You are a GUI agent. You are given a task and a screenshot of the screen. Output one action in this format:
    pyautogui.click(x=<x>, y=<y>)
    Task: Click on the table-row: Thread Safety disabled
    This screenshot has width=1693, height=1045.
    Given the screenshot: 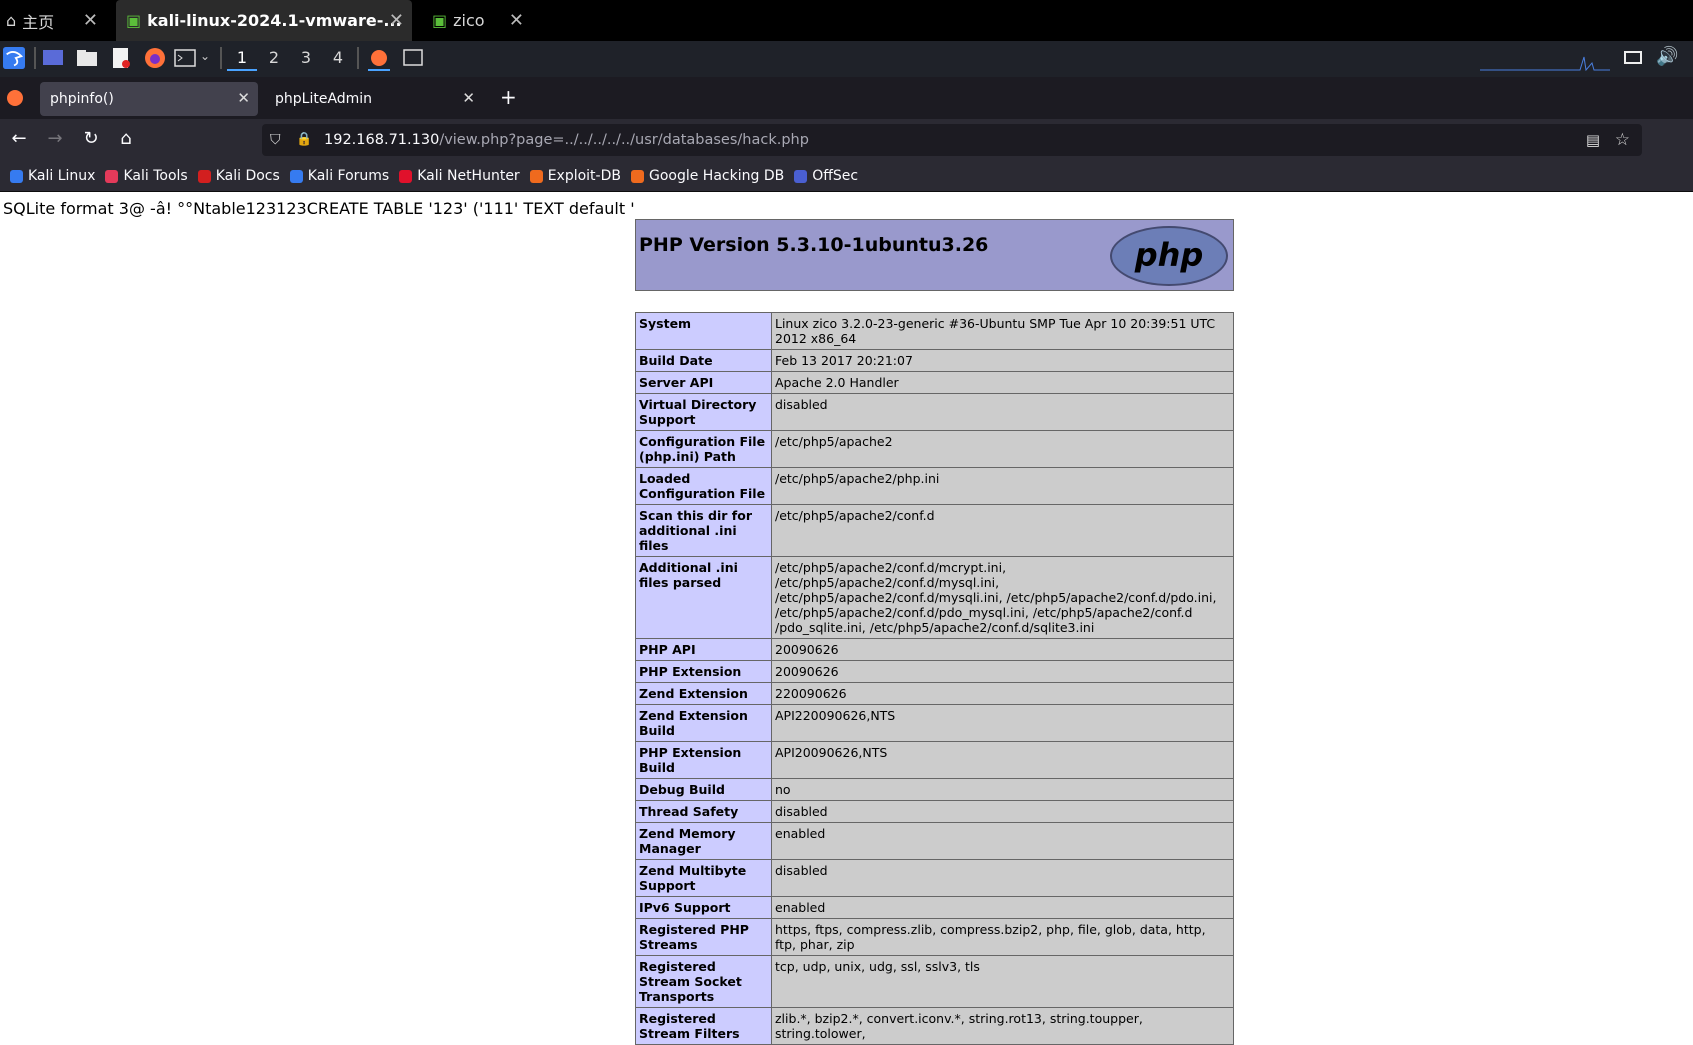 What is the action you would take?
    pyautogui.click(x=934, y=811)
    